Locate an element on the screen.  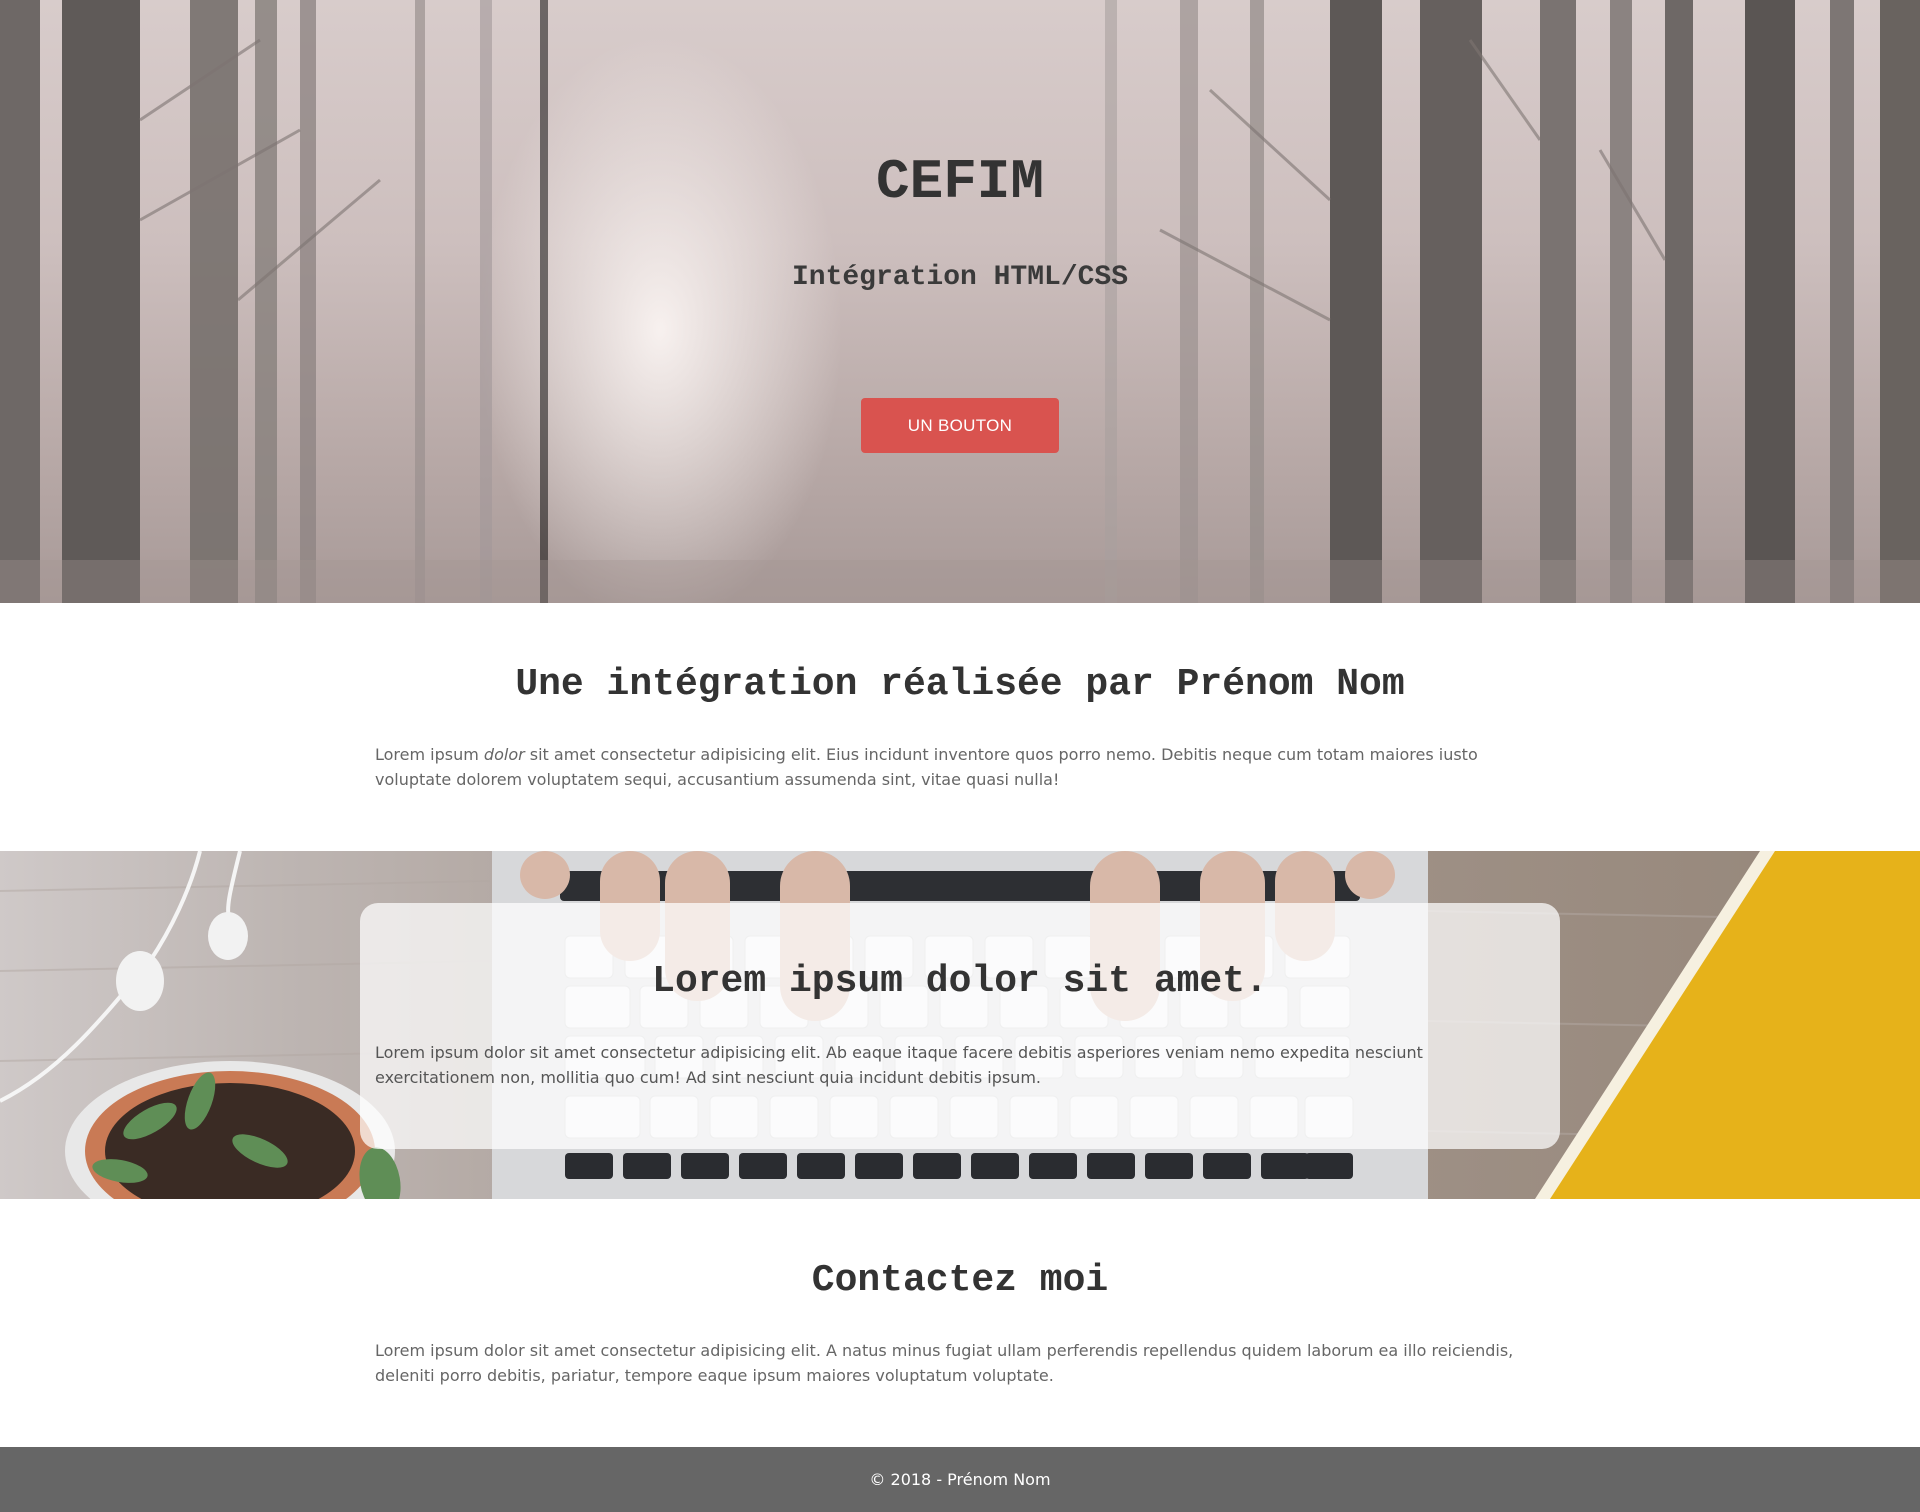
intro-text-emphasis: dolor is located at coordinates (504, 754).